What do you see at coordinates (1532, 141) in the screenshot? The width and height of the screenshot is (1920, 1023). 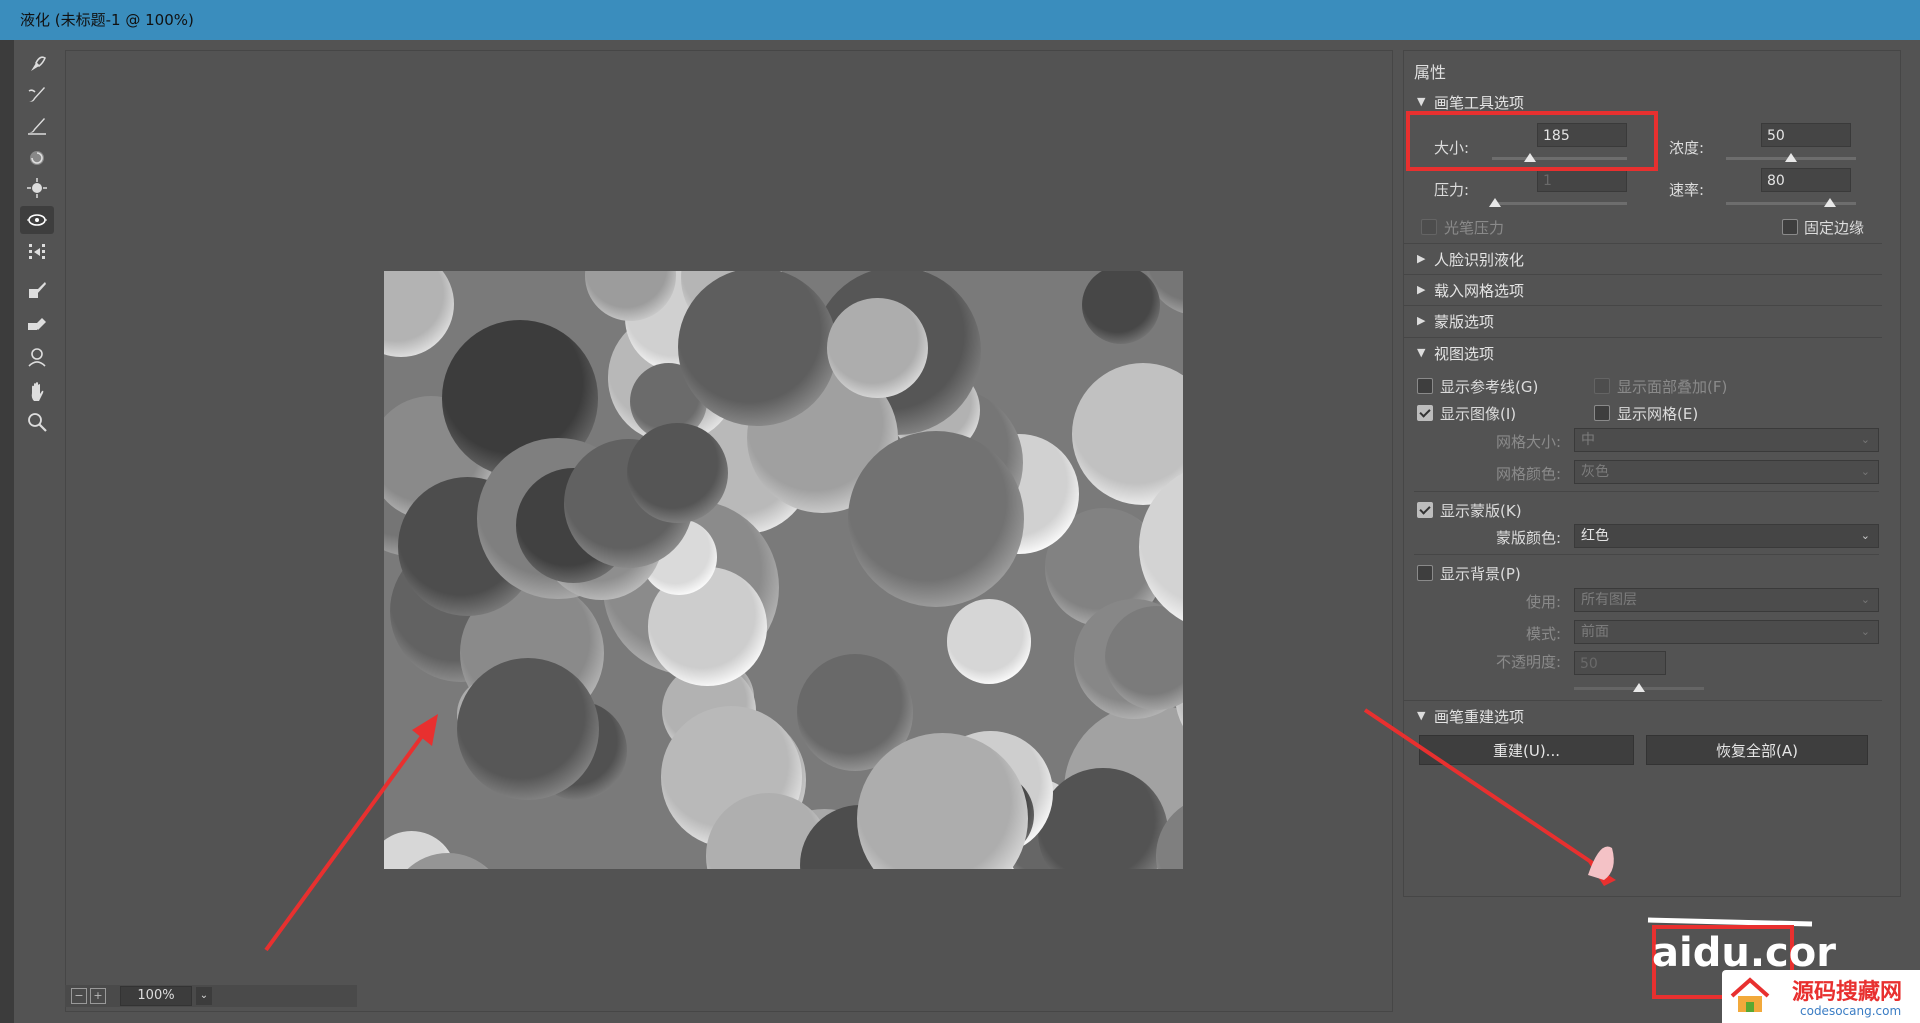 I see `highlight-box-size` at bounding box center [1532, 141].